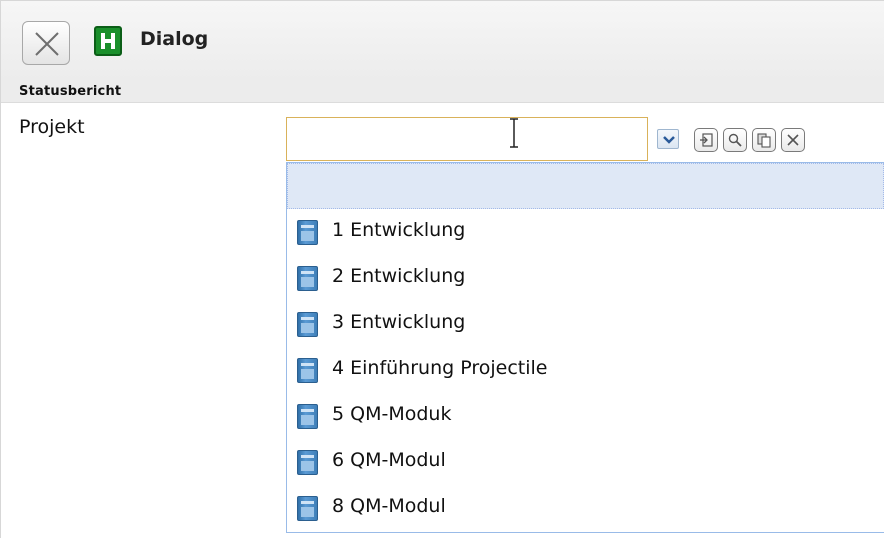 This screenshot has height=538, width=884. Describe the element at coordinates (399, 230) in the screenshot. I see `list-item-label: 1 Entwicklung` at that location.